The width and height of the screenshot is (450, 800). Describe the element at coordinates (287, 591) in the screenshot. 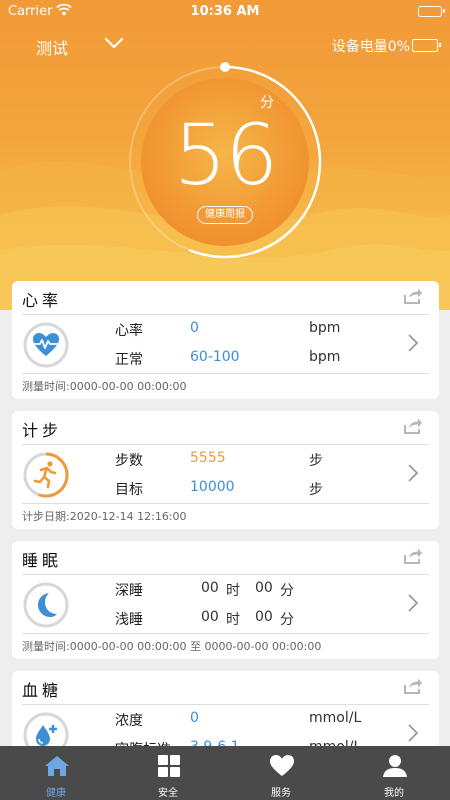

I see `deep-sleep-minute-unit: 分` at that location.